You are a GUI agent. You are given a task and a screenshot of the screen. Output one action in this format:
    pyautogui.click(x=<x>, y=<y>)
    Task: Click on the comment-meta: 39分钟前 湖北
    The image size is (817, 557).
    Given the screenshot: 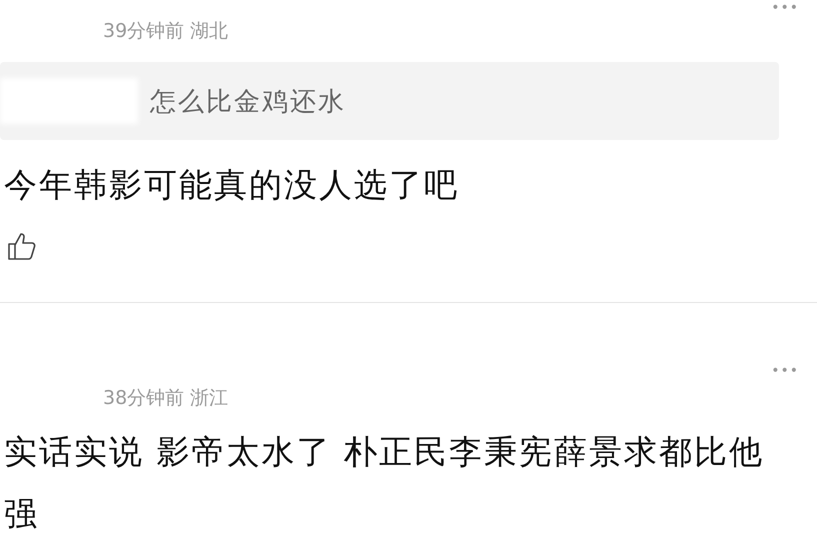 What is the action you would take?
    pyautogui.click(x=165, y=31)
    